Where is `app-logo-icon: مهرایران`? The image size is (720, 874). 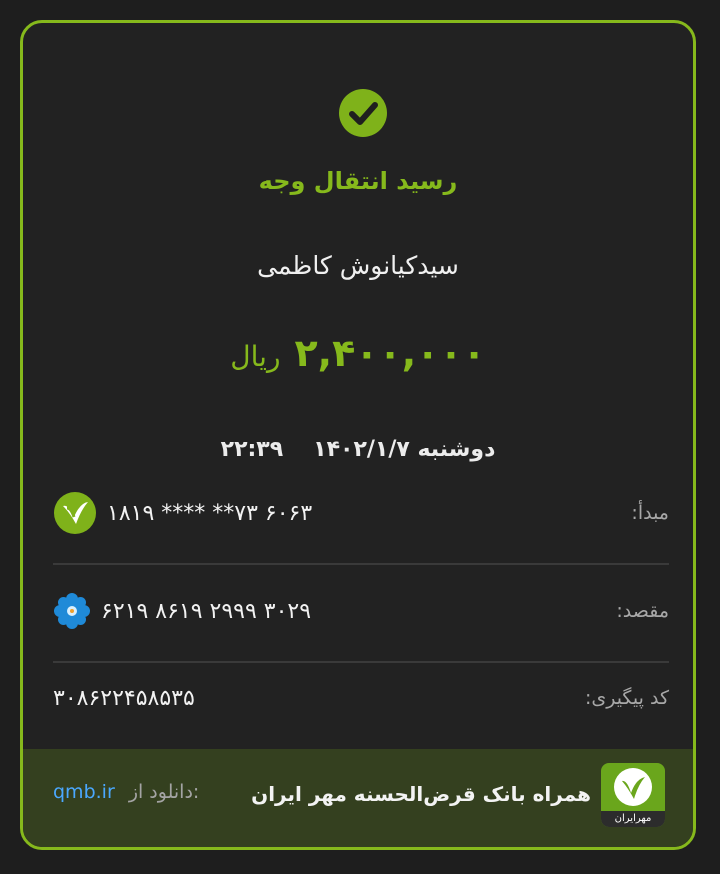
app-logo-icon: مهرایران is located at coordinates (633, 795).